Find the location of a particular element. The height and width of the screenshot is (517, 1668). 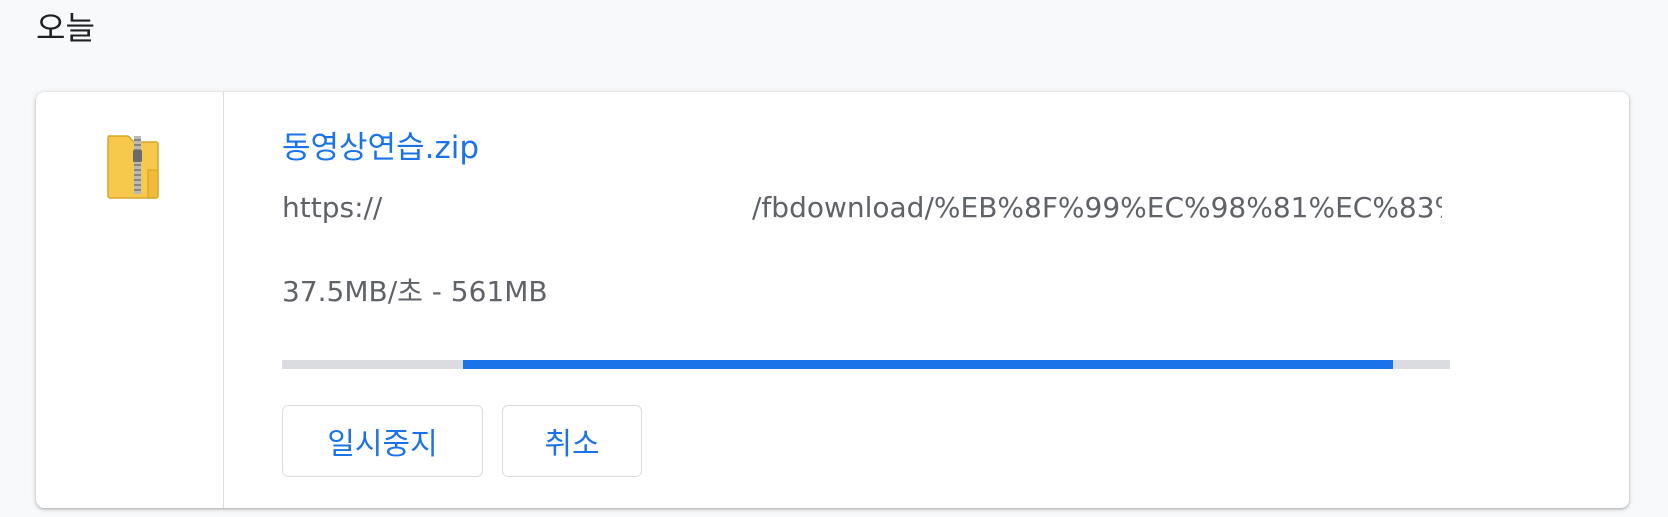

url-prefix: https:// is located at coordinates (332, 207).